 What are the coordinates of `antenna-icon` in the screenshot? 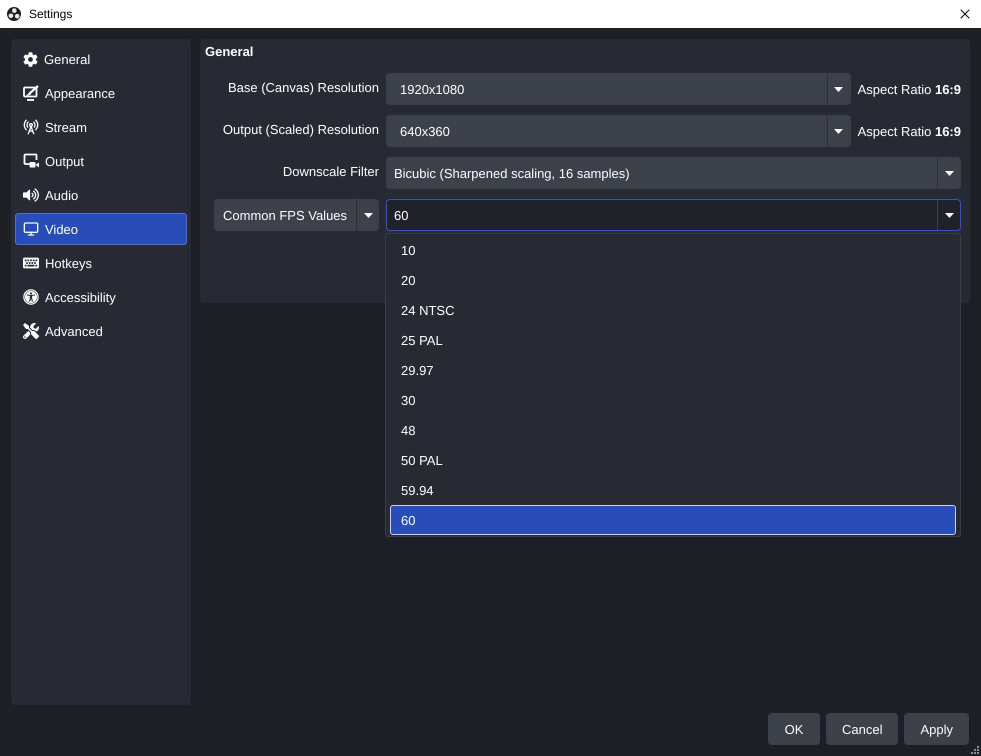 It's located at (31, 127).